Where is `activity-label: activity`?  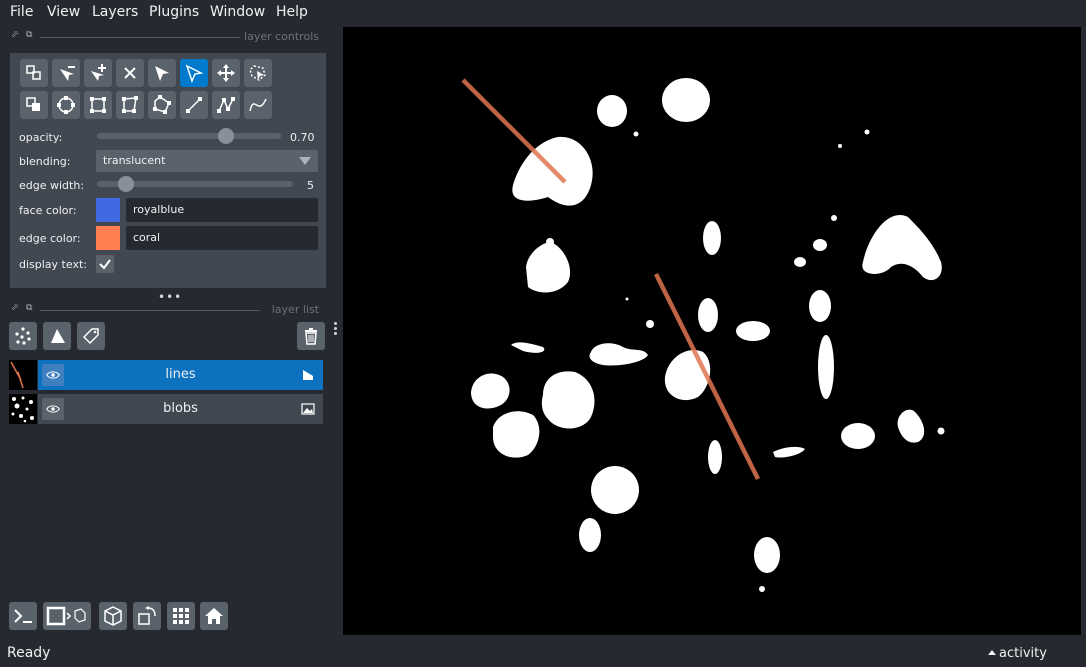 activity-label: activity is located at coordinates (1023, 653).